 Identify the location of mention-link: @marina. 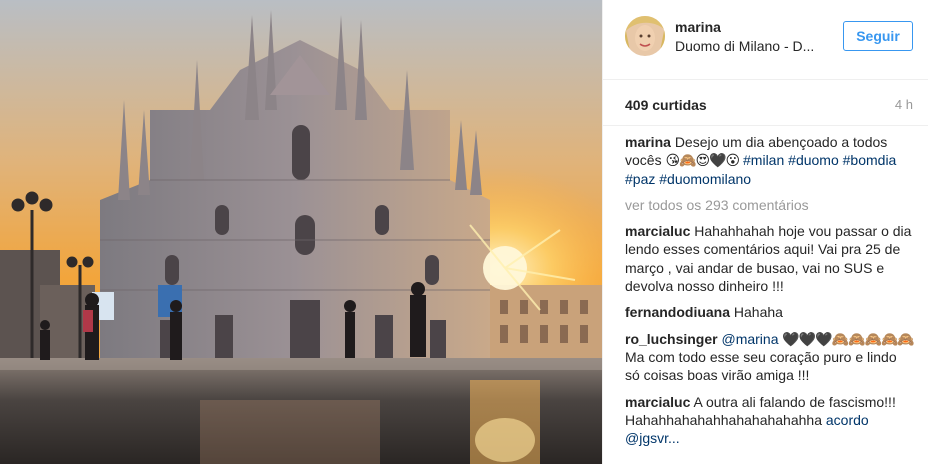
(749, 339).